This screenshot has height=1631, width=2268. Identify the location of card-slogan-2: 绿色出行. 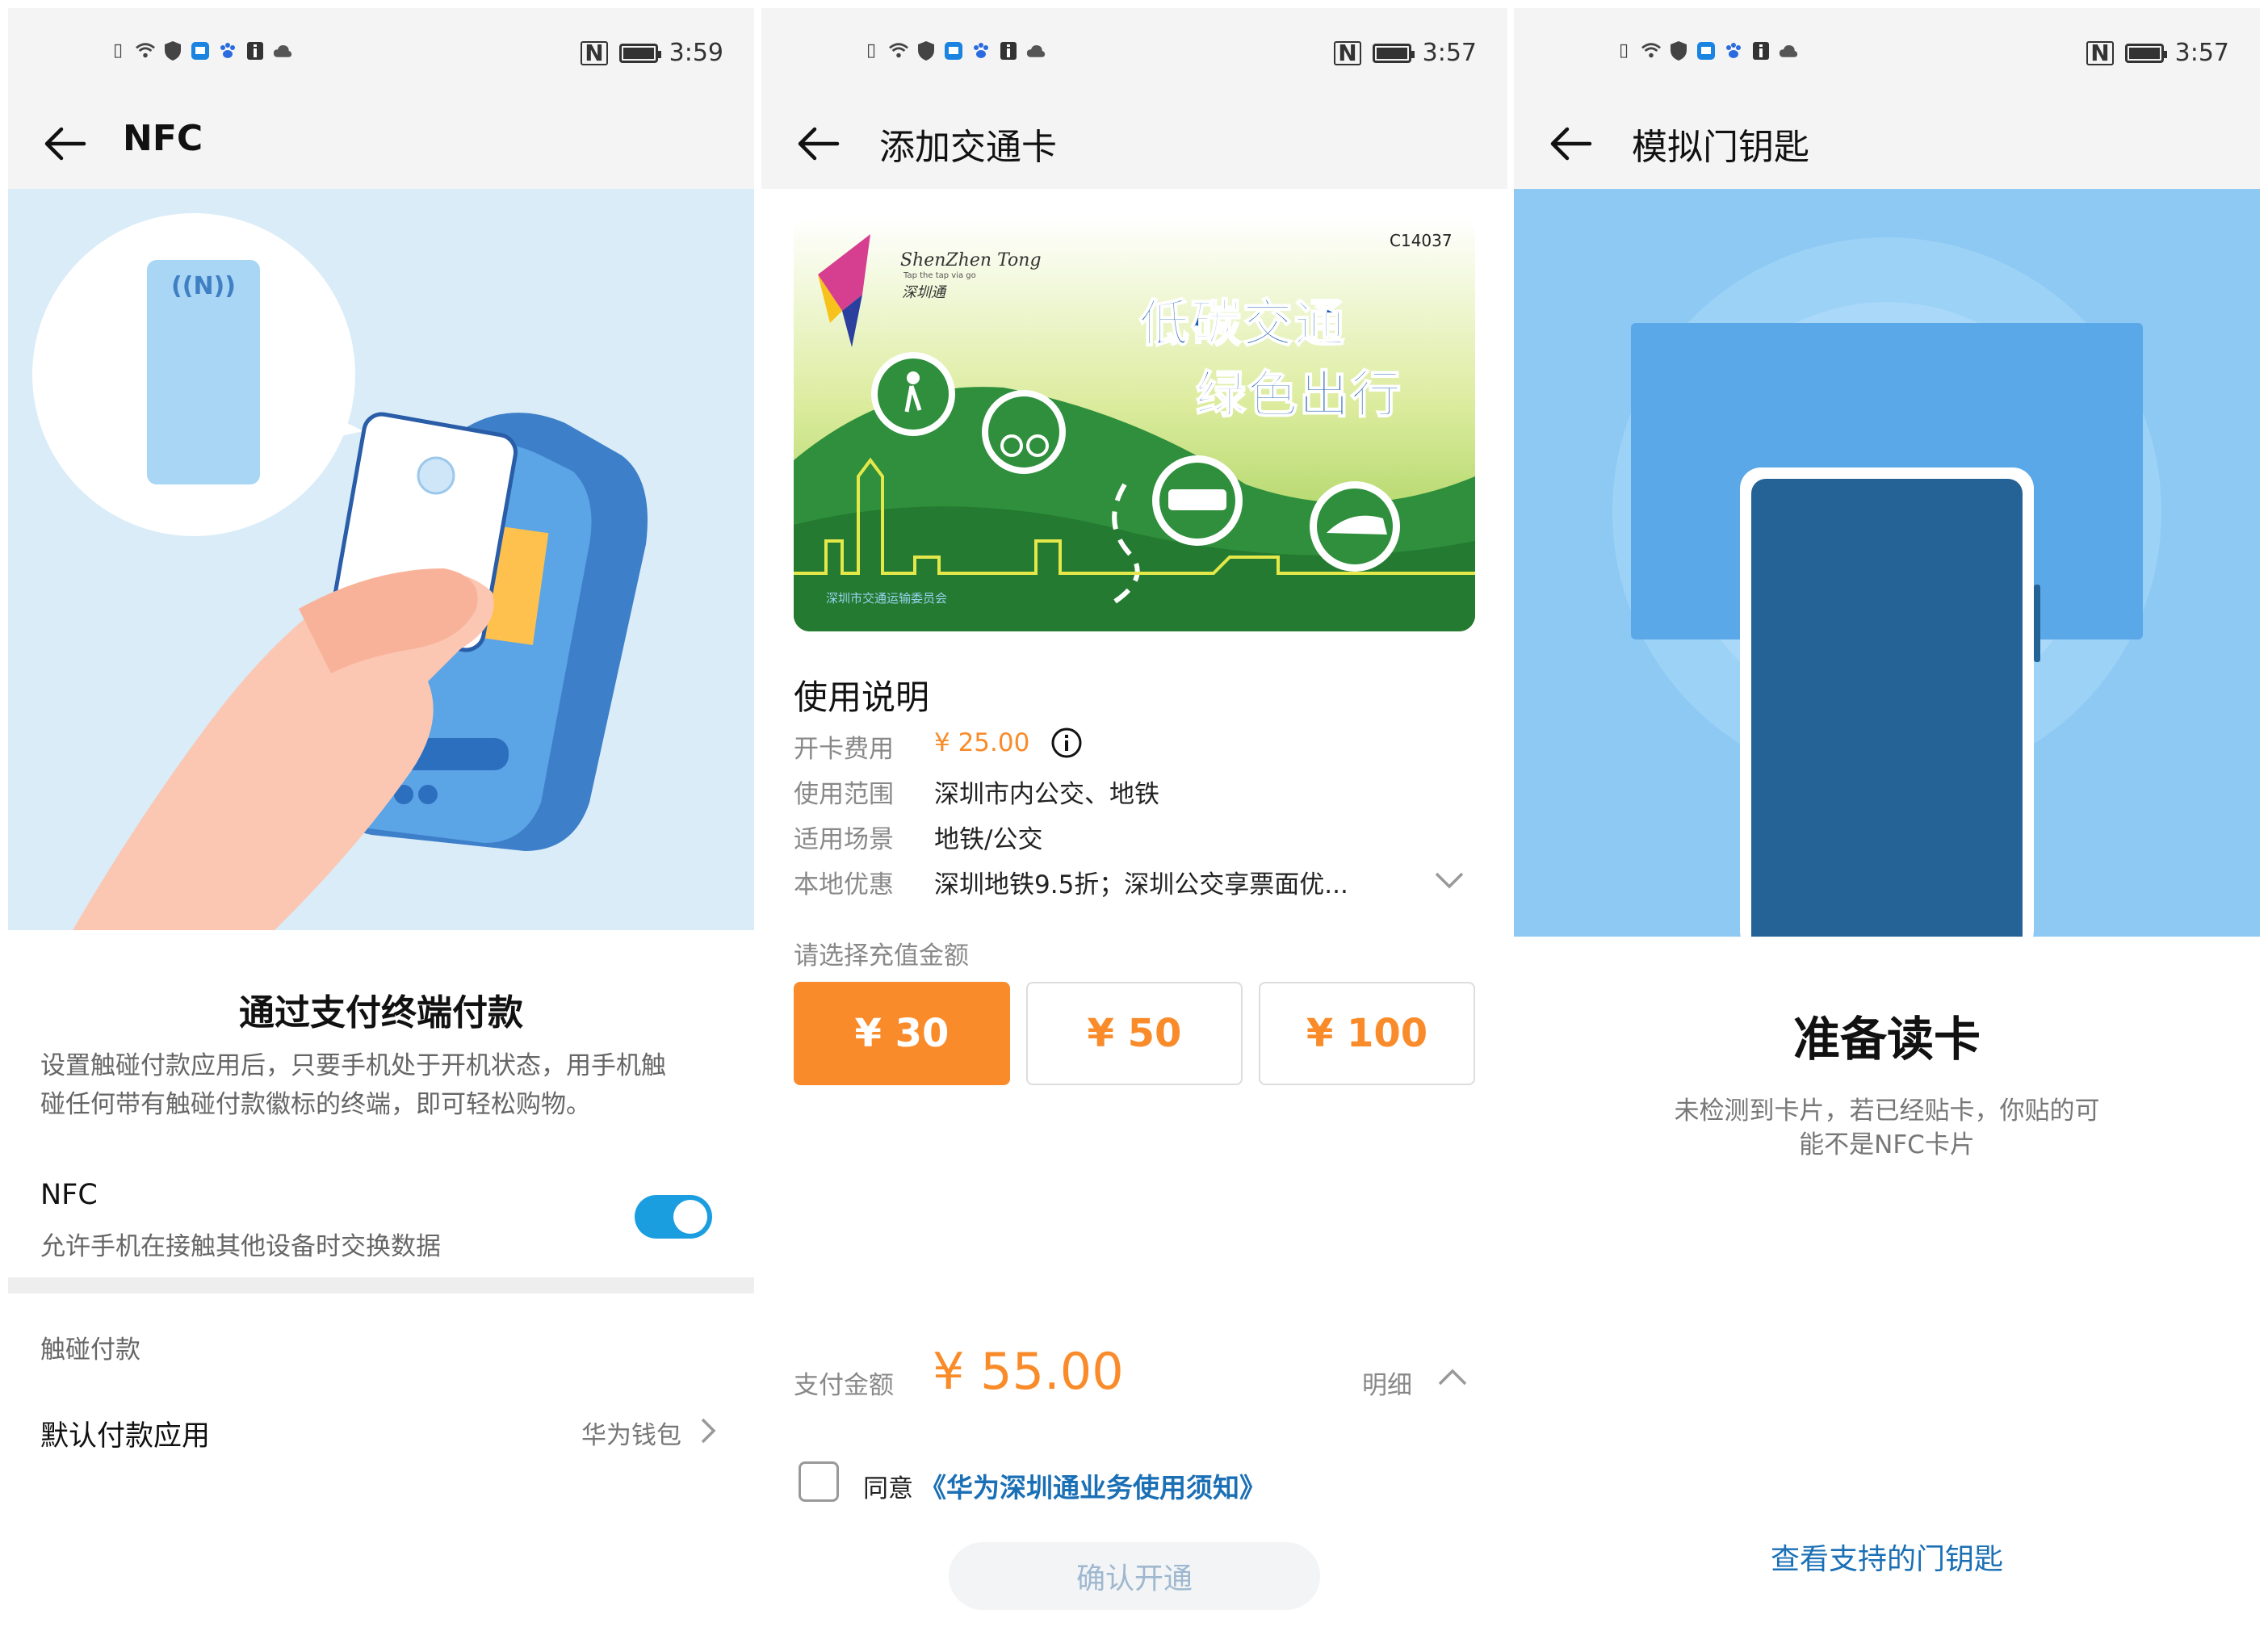
(1299, 395).